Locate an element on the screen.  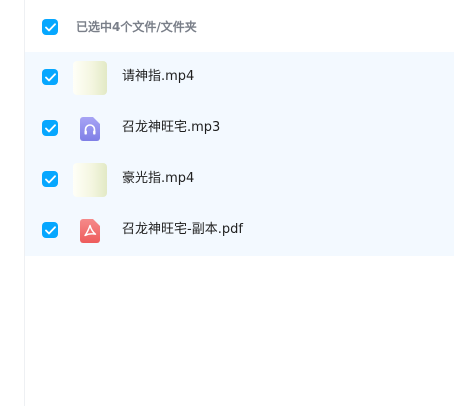
file-name: 请神指.mp4 is located at coordinates (158, 77).